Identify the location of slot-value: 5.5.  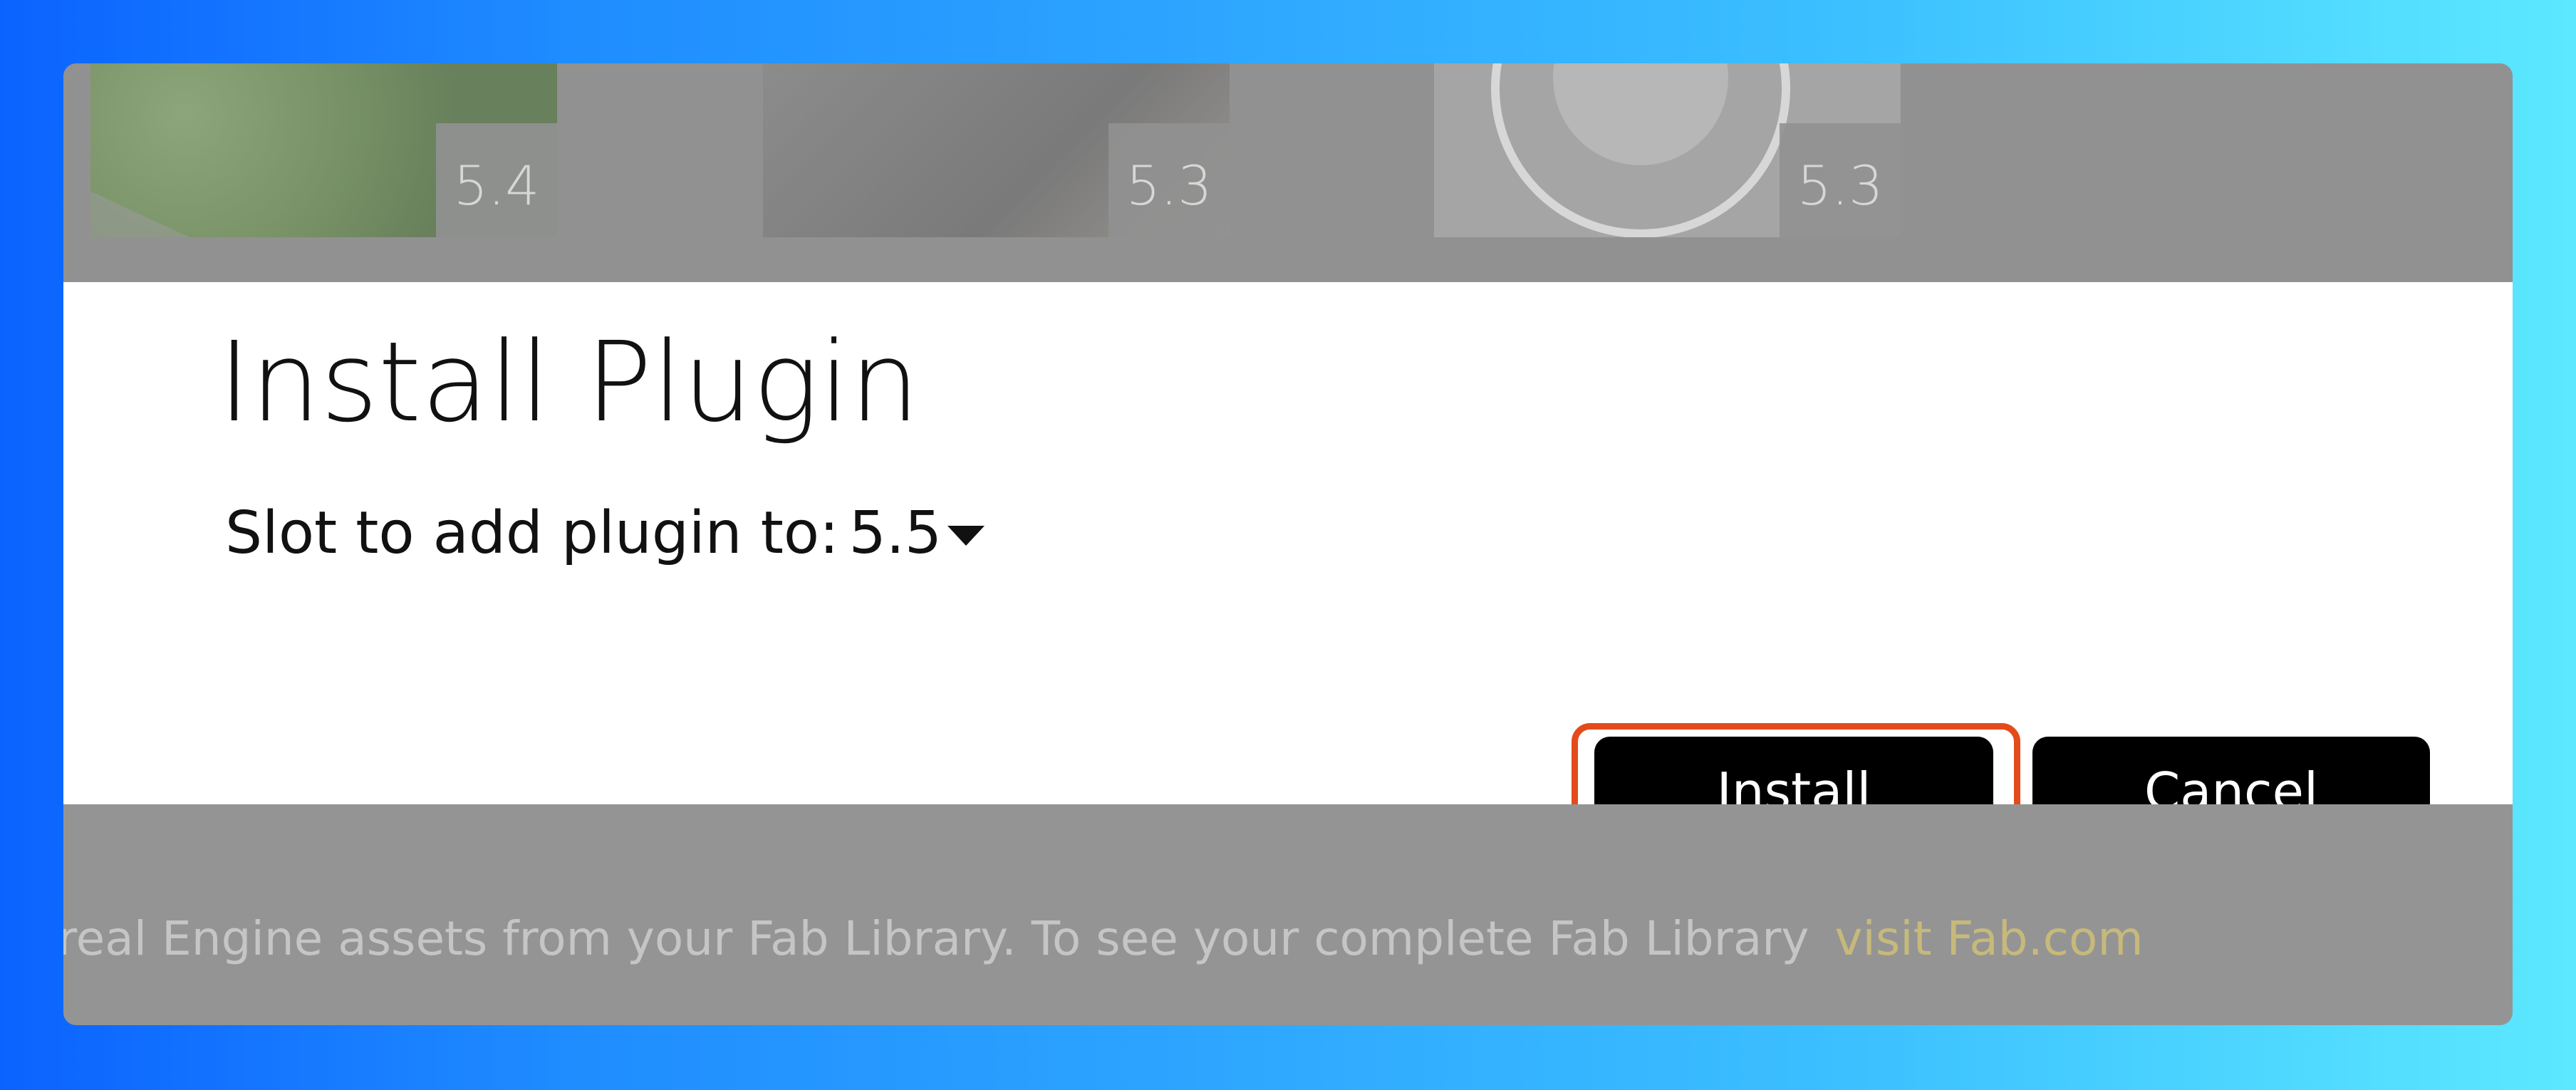
(895, 533).